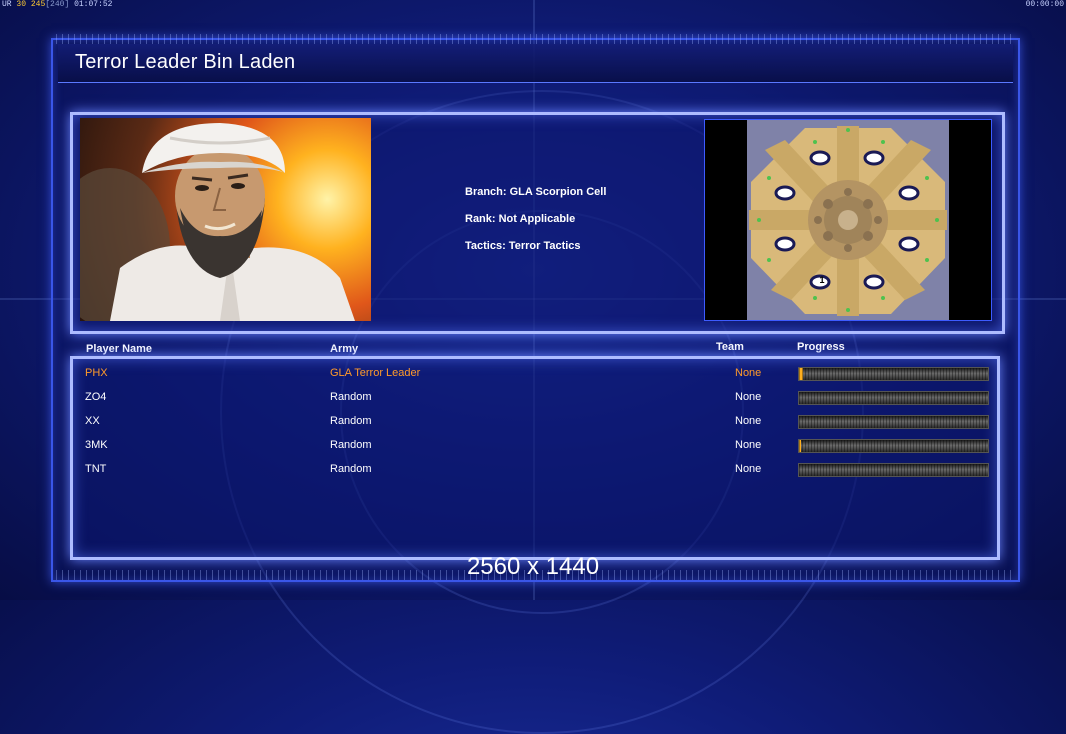 The width and height of the screenshot is (1066, 734). I want to click on portrait-image, so click(217, 222).